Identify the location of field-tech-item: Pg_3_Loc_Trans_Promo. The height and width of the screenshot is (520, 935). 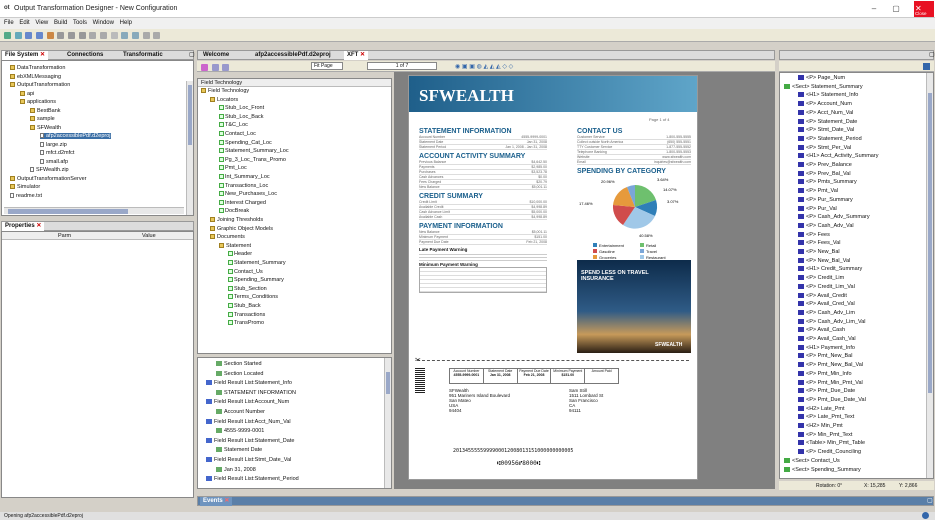
(252, 159).